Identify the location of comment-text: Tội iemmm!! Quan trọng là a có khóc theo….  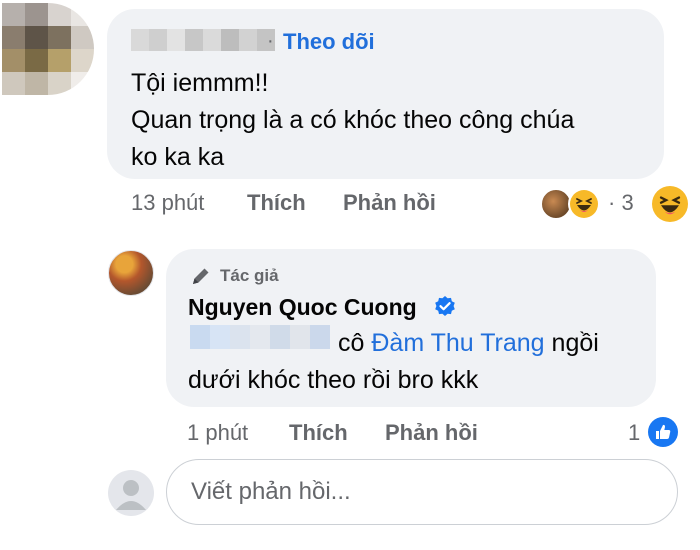
(391, 120).